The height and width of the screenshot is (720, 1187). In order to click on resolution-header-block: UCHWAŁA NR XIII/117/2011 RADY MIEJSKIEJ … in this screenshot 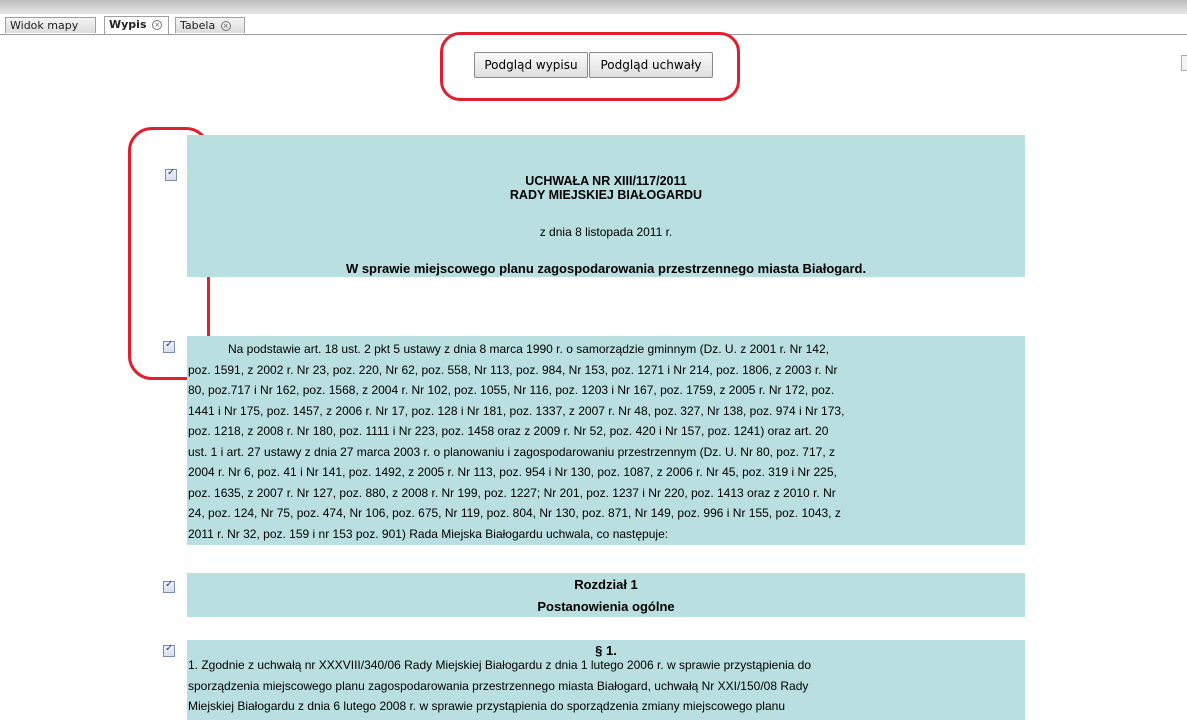, I will do `click(606, 206)`.